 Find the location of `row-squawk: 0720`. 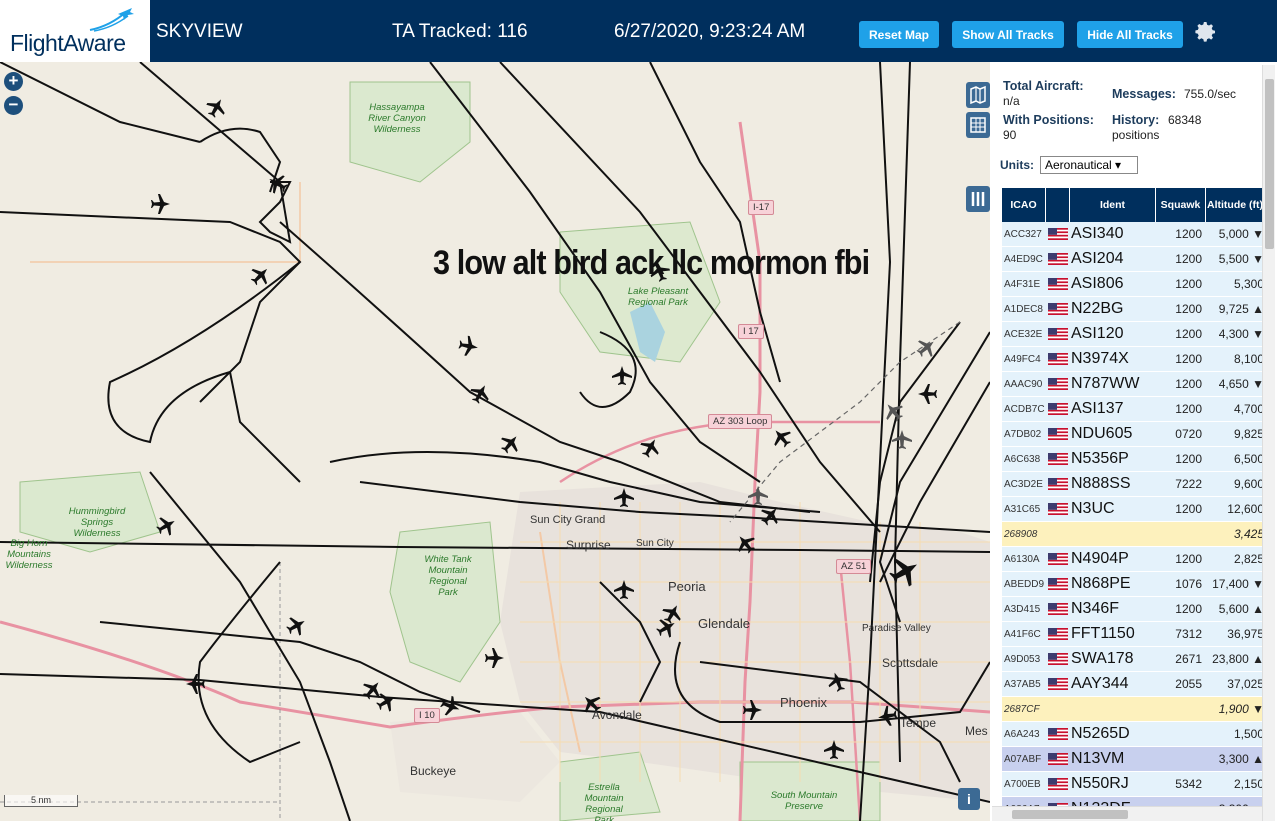

row-squawk: 0720 is located at coordinates (1188, 434).